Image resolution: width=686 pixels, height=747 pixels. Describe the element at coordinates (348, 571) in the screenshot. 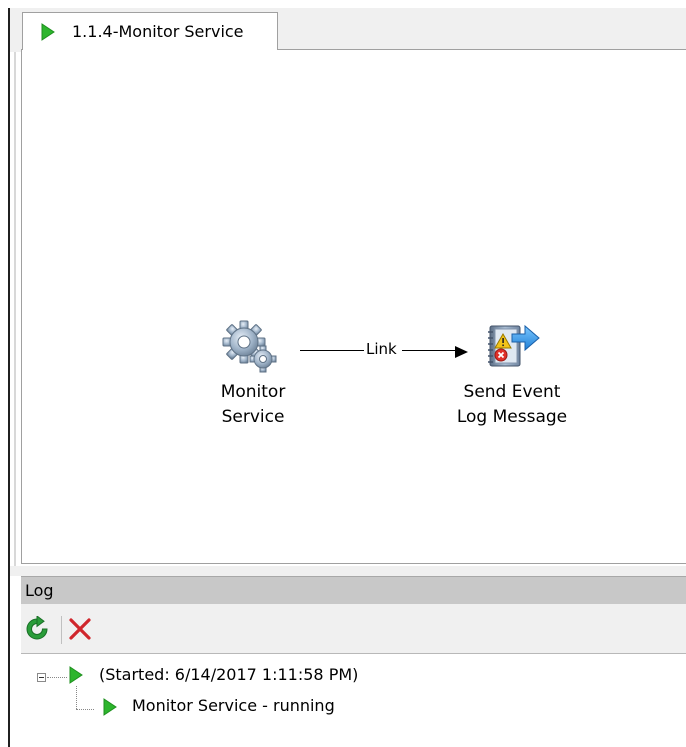

I see `panel-splitter` at that location.